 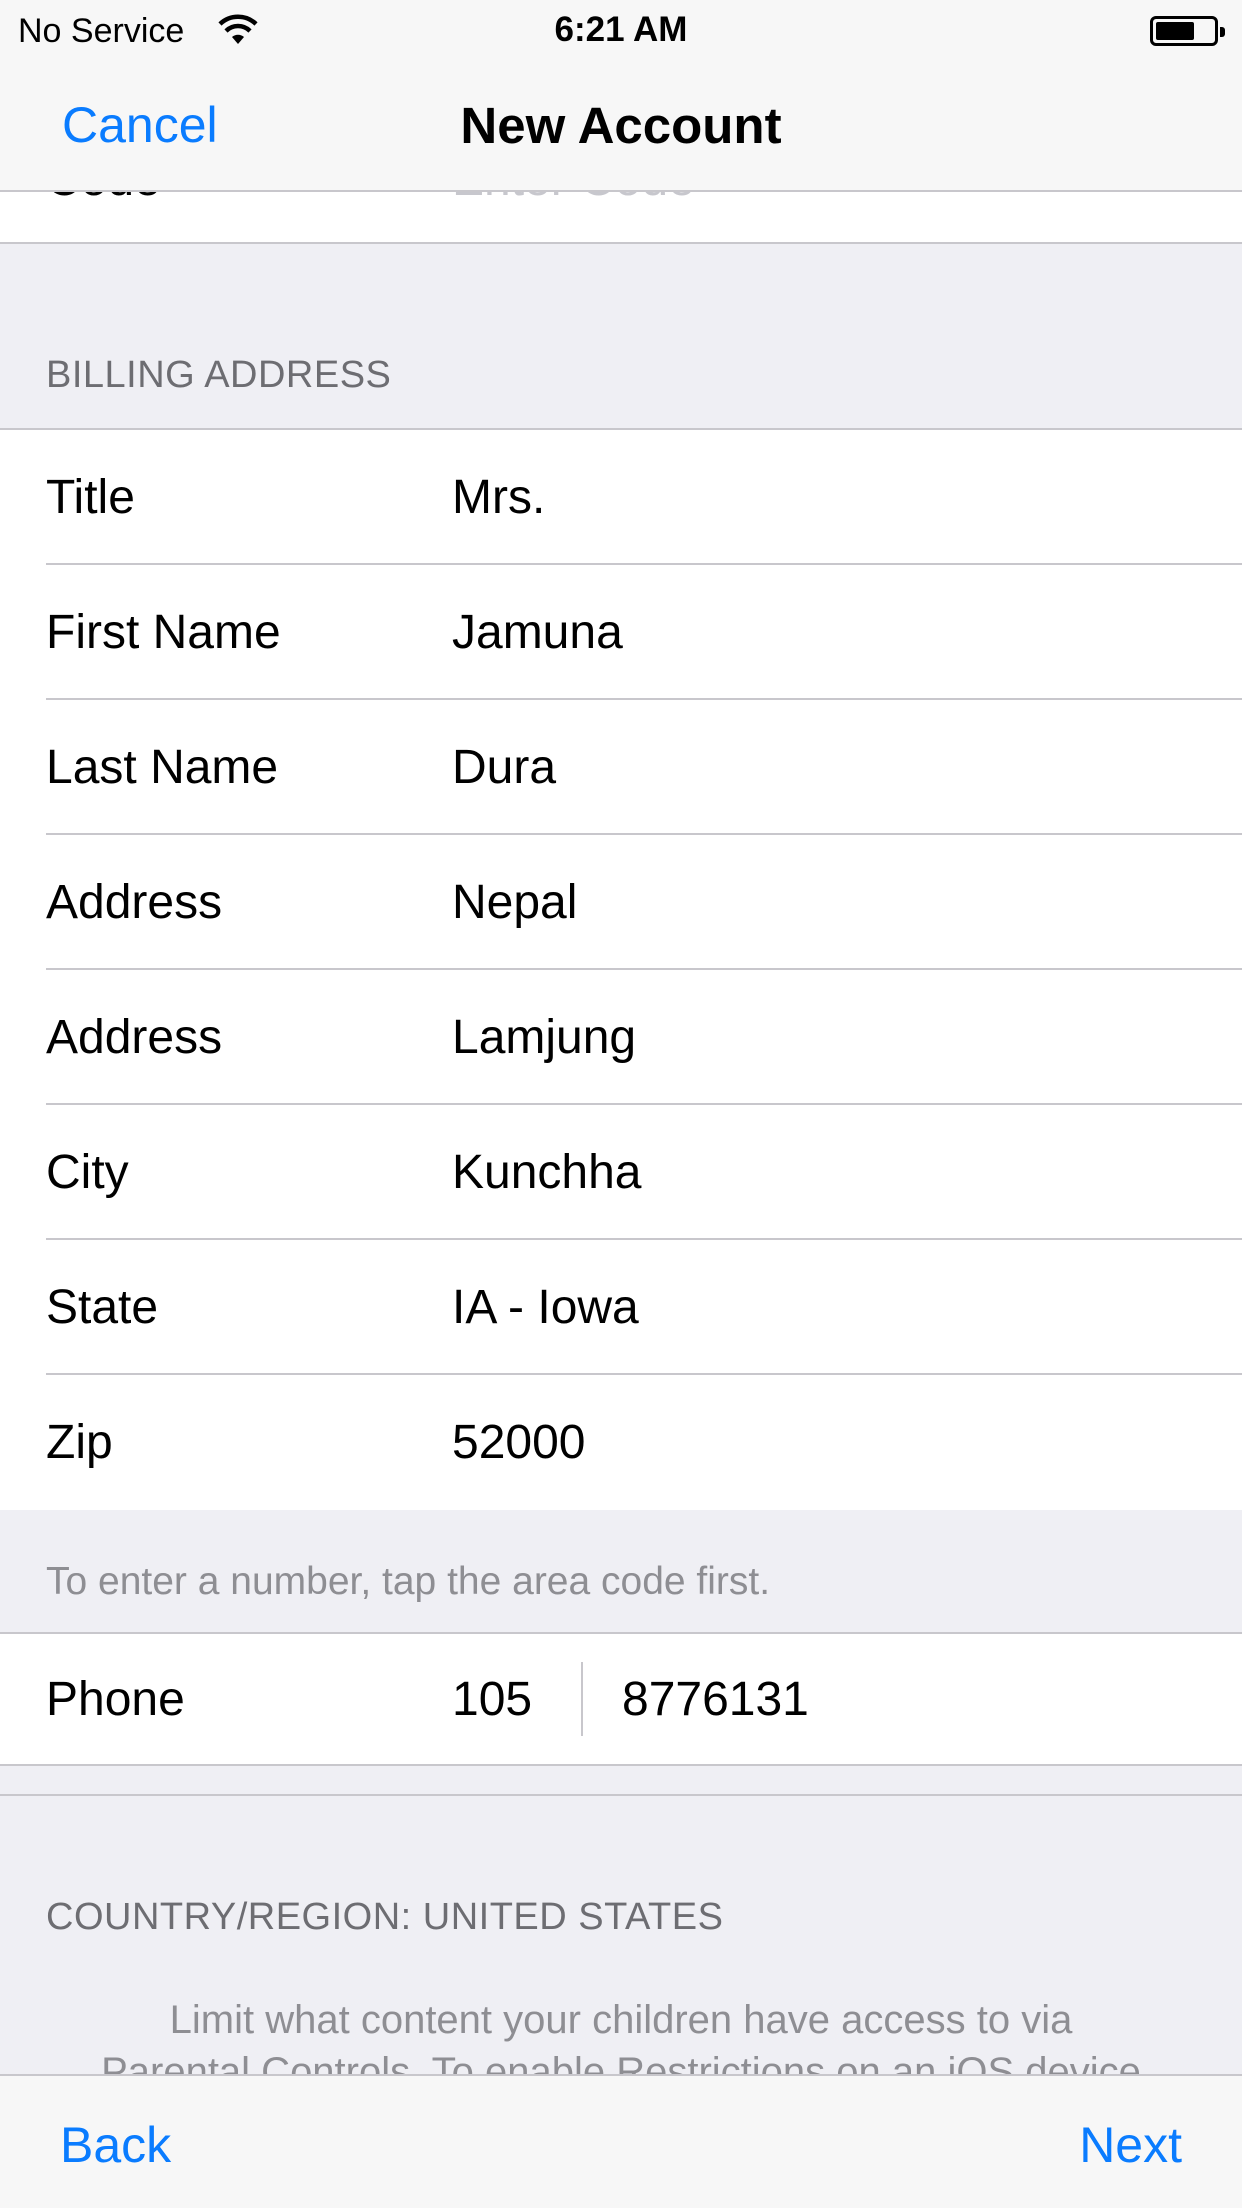 I want to click on status-bar: No Service 6:21 AM, so click(x=621, y=31).